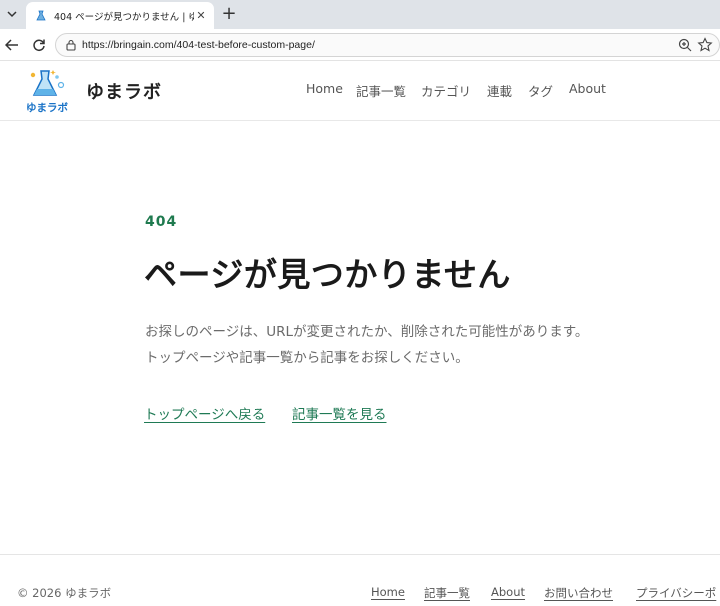  Describe the element at coordinates (685, 45) in the screenshot. I see `zoom-icon` at that location.